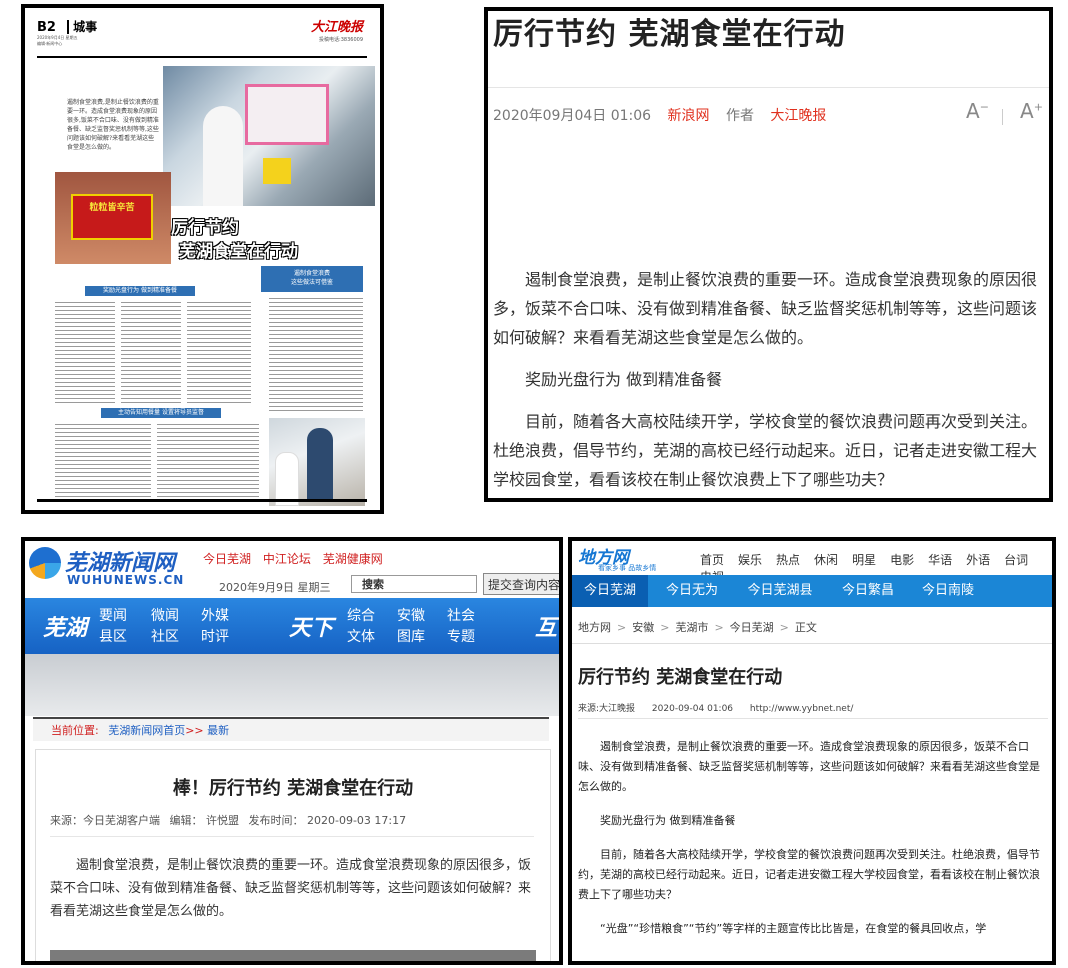 This screenshot has height=968, width=1068. What do you see at coordinates (798, 116) in the screenshot?
I see `author-link: 大江晚报` at bounding box center [798, 116].